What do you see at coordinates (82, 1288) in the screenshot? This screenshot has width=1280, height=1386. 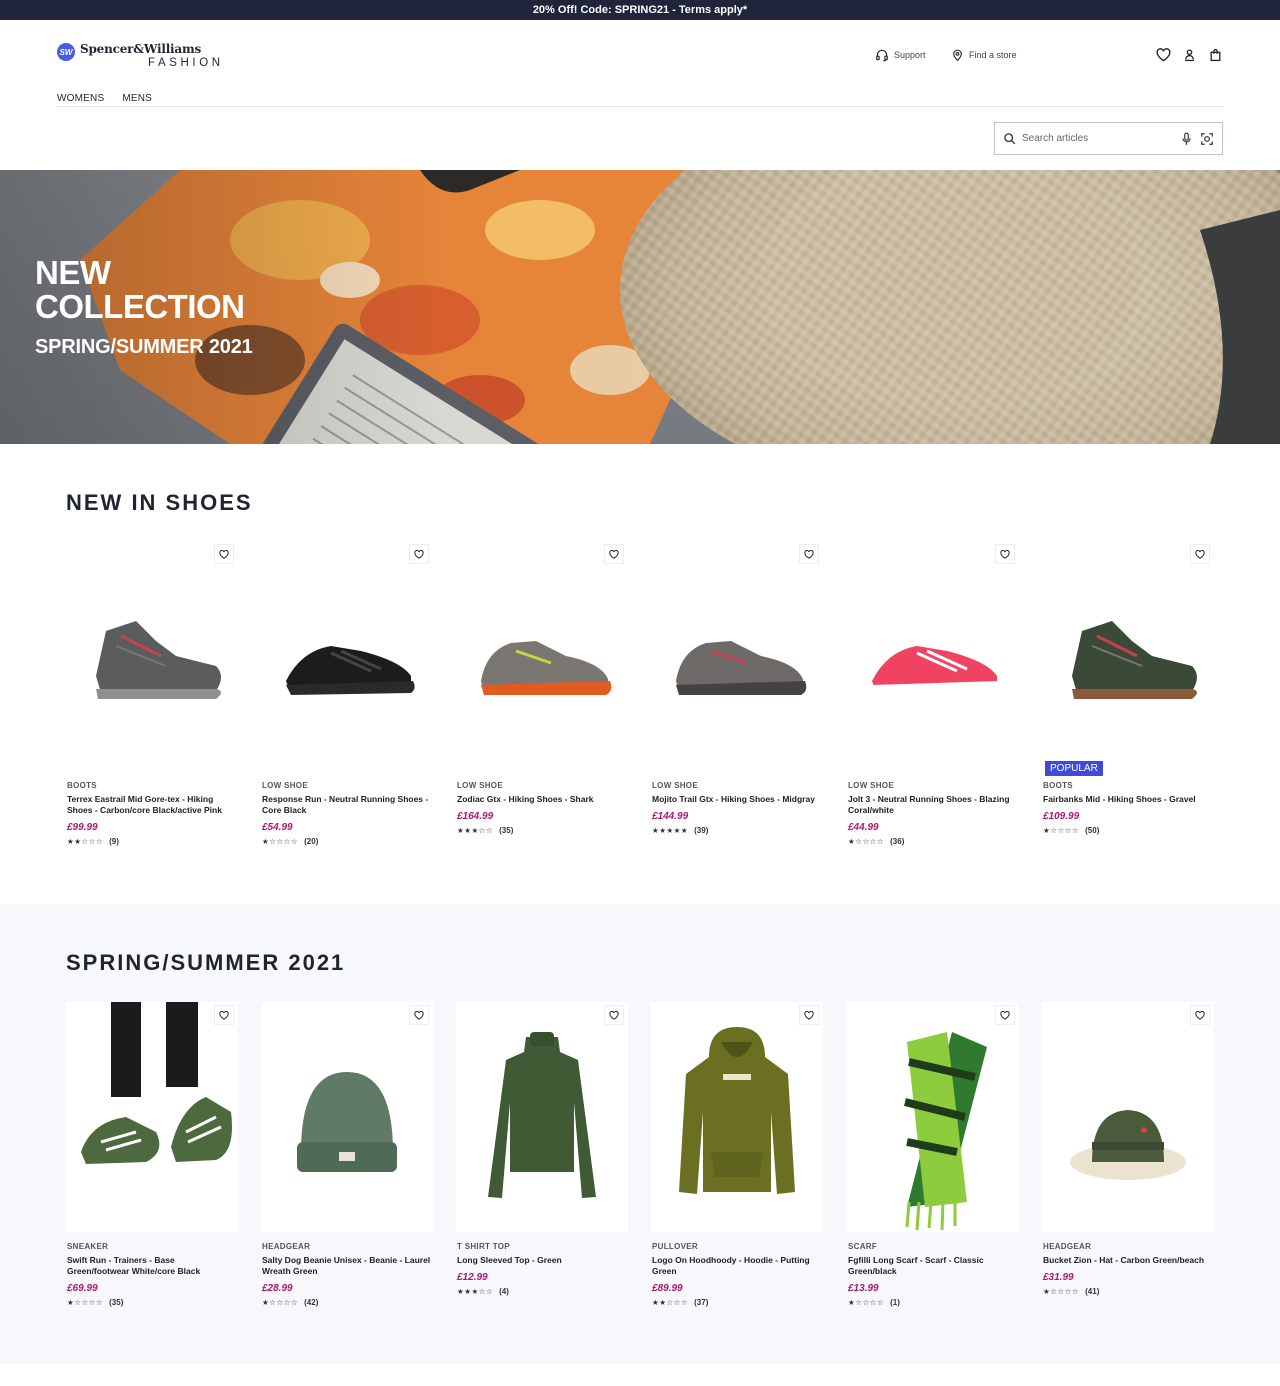 I see `product-price: £69.99` at bounding box center [82, 1288].